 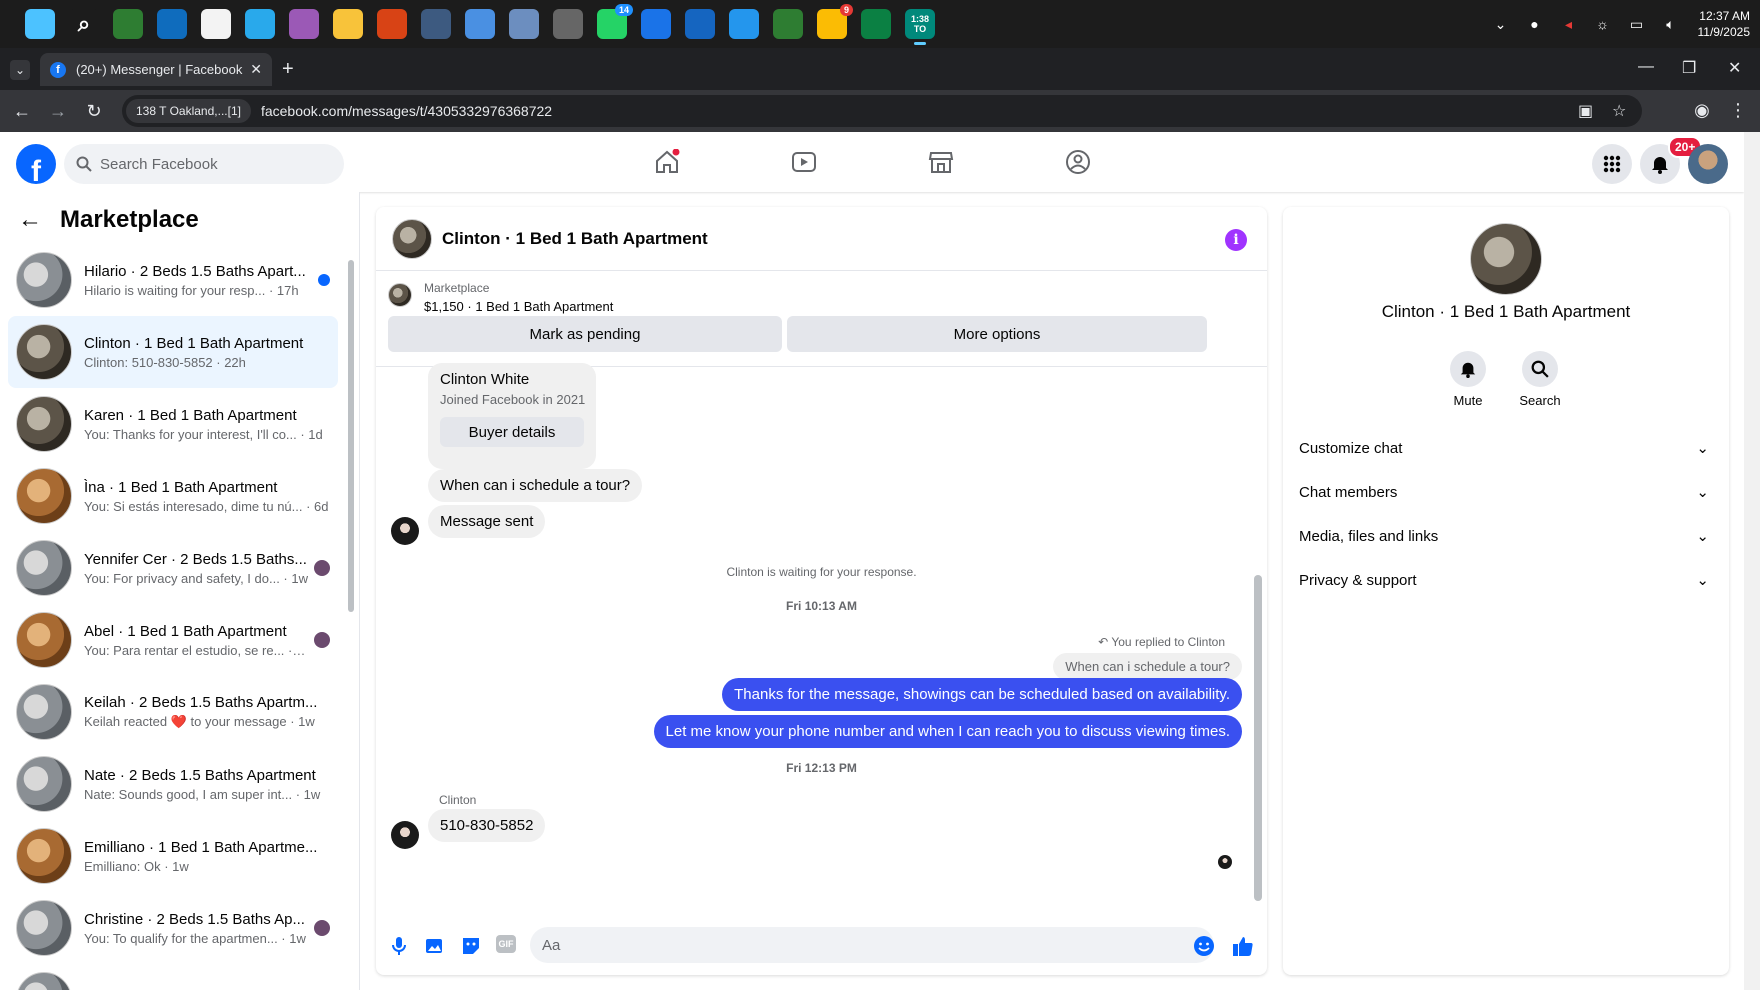 What do you see at coordinates (788, 24) in the screenshot?
I see `lock-app-icon` at bounding box center [788, 24].